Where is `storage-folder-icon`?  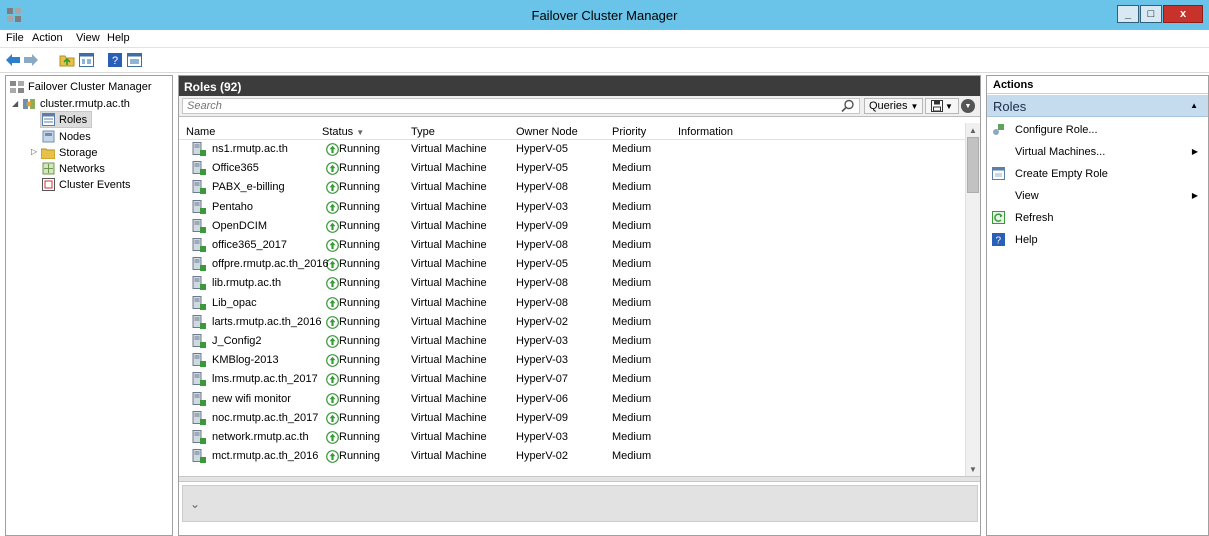
storage-folder-icon is located at coordinates (48, 153).